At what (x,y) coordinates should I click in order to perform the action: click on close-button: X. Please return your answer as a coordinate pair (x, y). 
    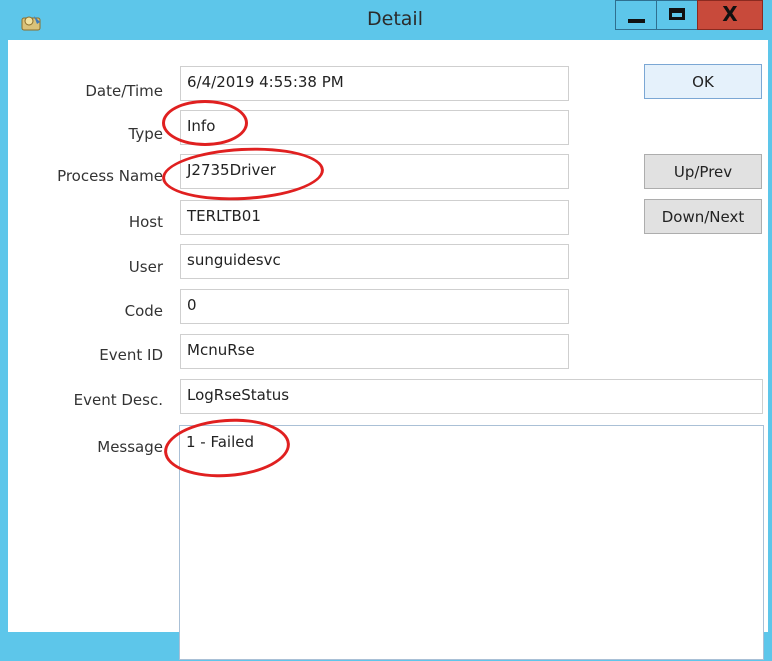
    Looking at the image, I should click on (730, 15).